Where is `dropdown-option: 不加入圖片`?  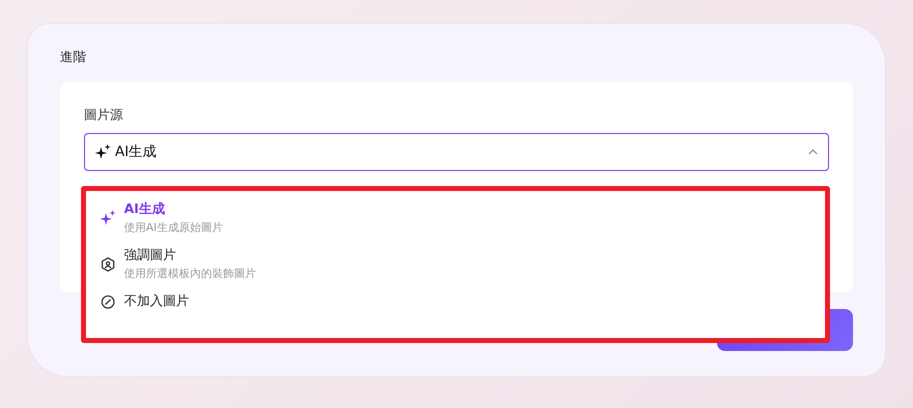 dropdown-option: 不加入圖片 is located at coordinates (462, 301).